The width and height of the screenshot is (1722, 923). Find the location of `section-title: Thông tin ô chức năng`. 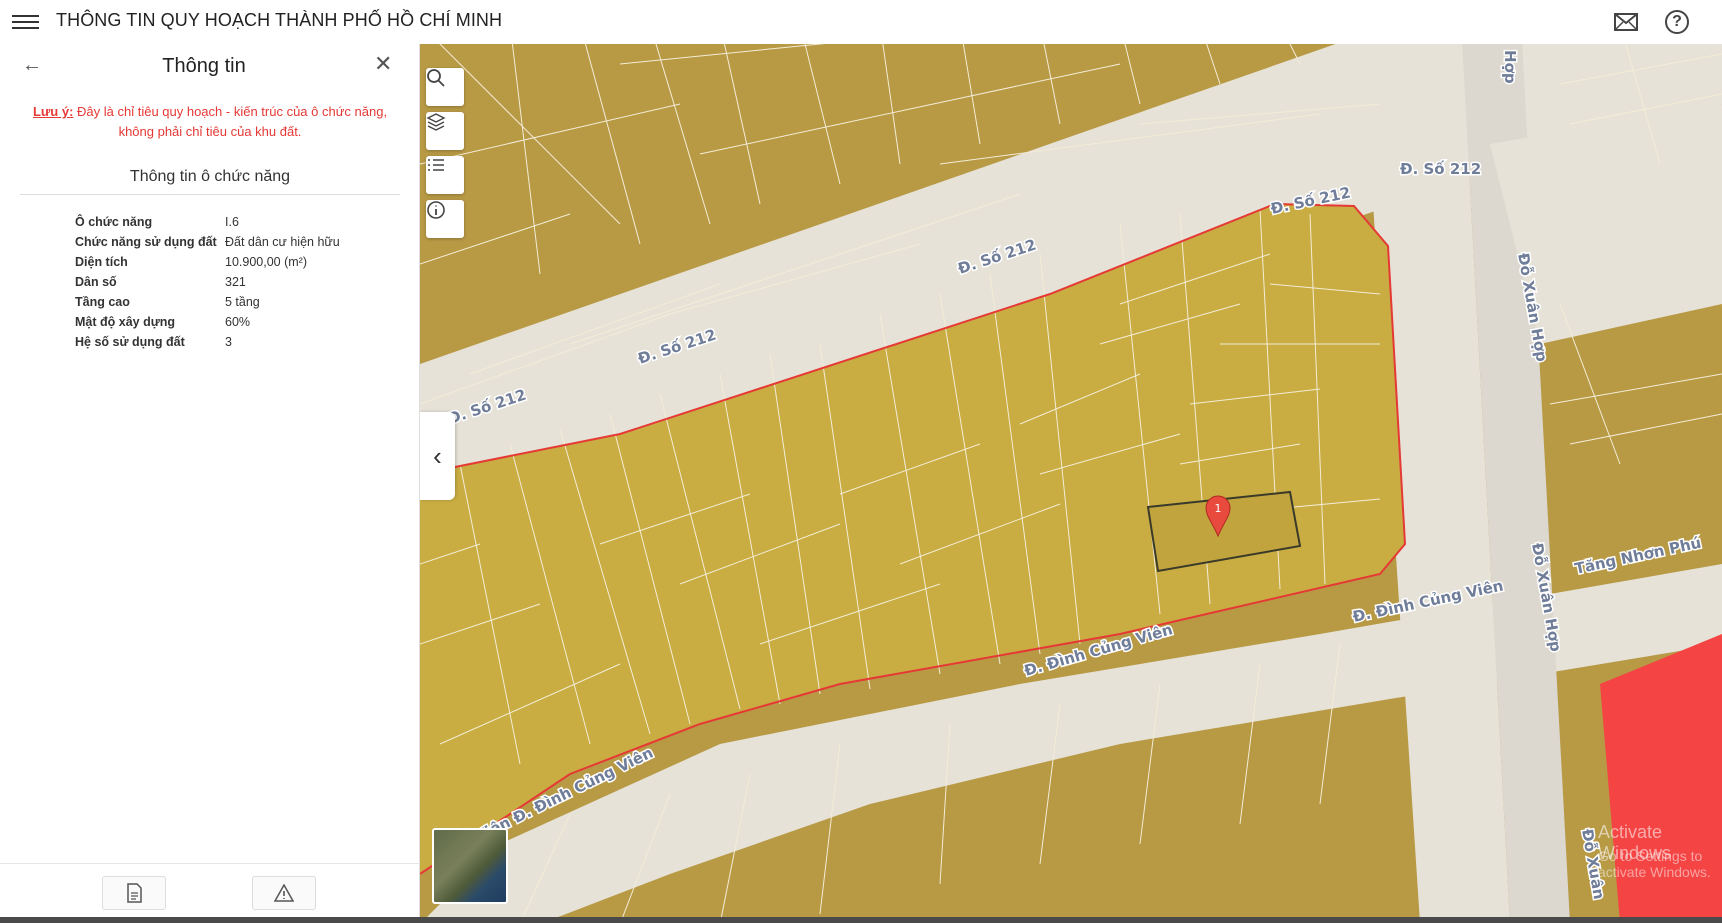

section-title: Thông tin ô chức năng is located at coordinates (210, 181).